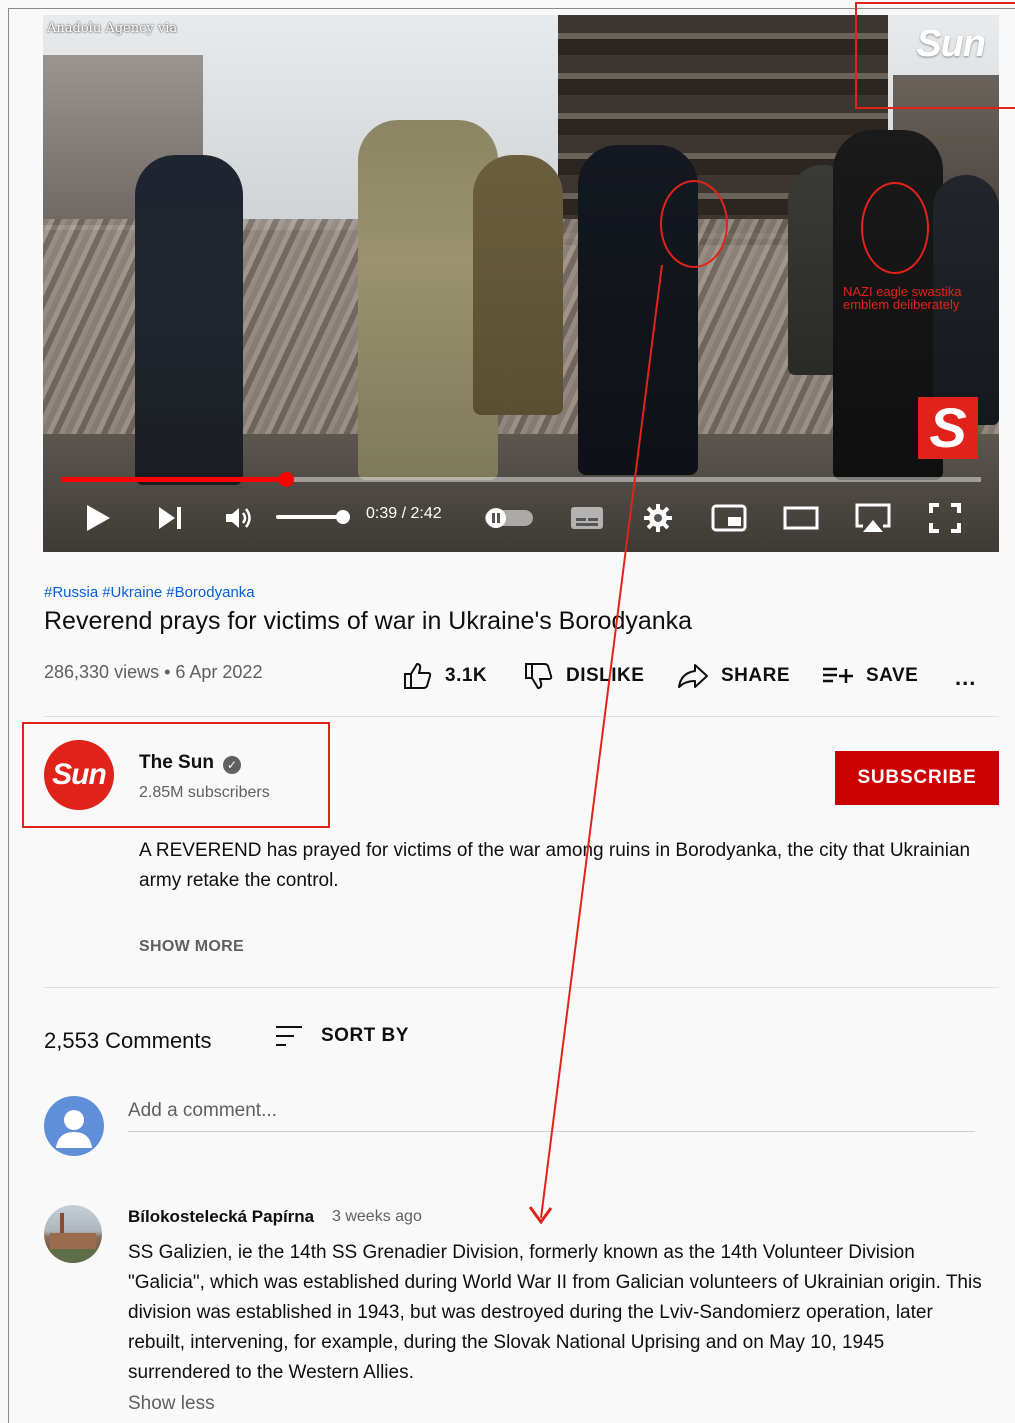 The width and height of the screenshot is (1015, 1423). I want to click on views-date: 286,330 views • 6 Apr 2022, so click(153, 672).